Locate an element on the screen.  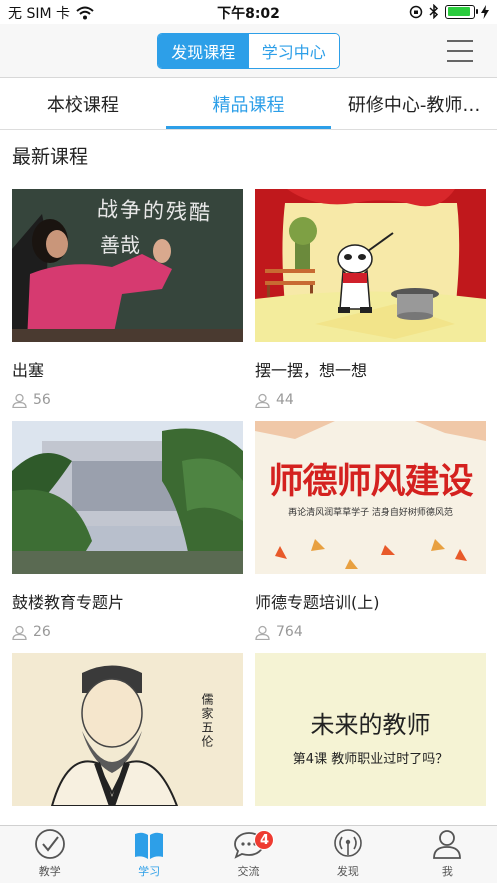
tabbar-item-communication: 4 交流 is located at coordinates (248, 854).